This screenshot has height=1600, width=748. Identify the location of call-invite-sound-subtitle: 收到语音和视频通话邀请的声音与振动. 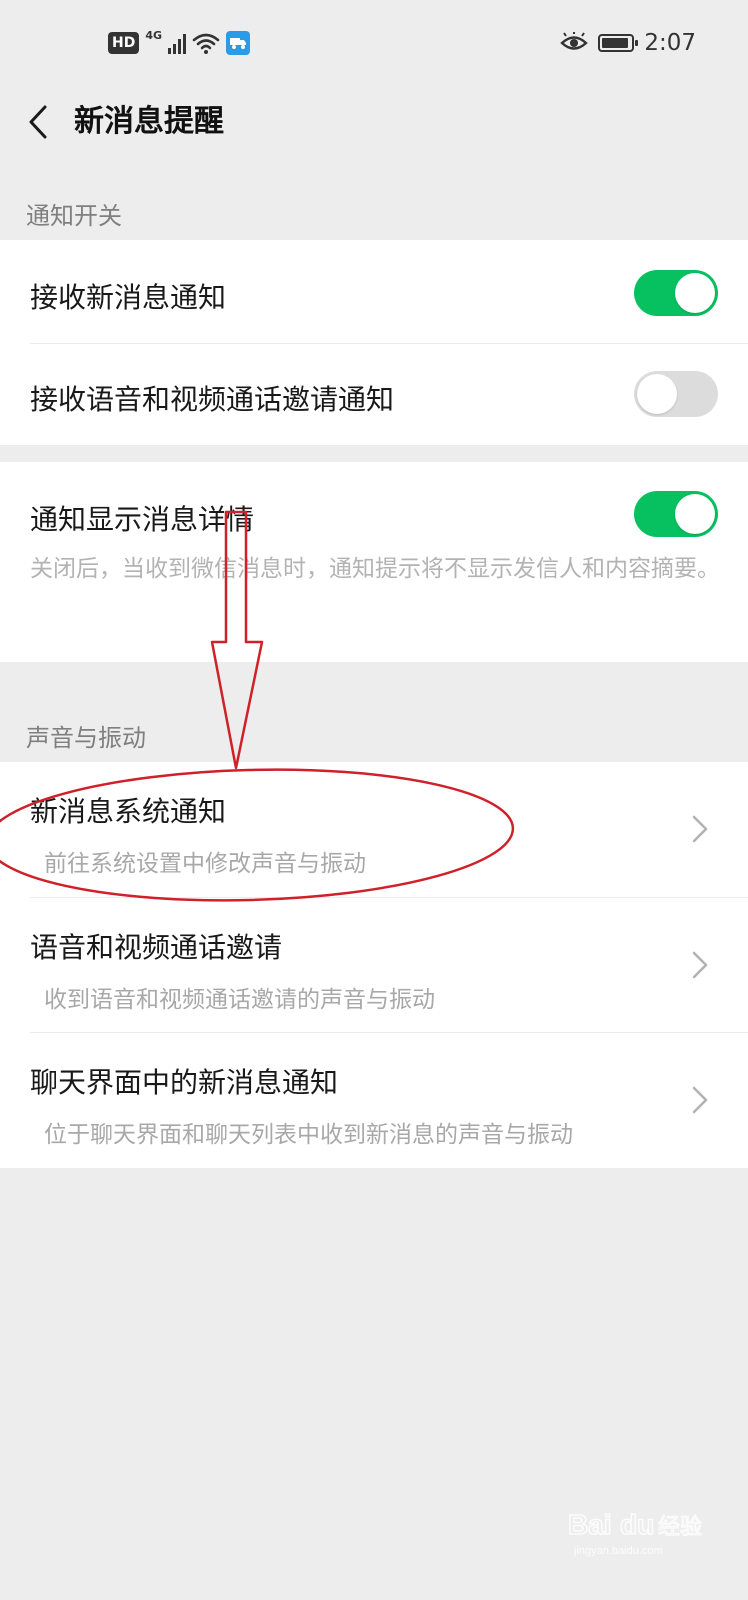
(239, 1000).